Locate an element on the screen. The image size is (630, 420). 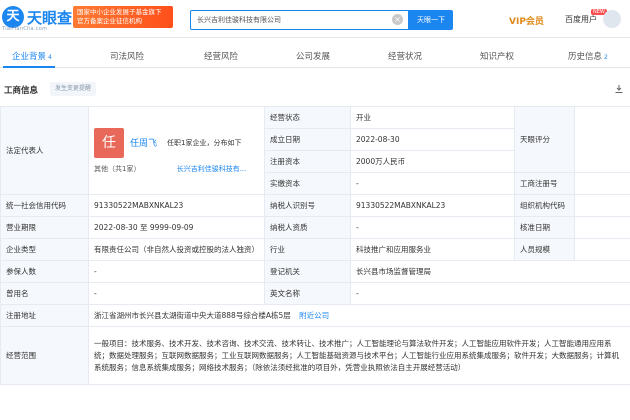
credit-value: 91330522MABXNKAL23 is located at coordinates (176, 205).